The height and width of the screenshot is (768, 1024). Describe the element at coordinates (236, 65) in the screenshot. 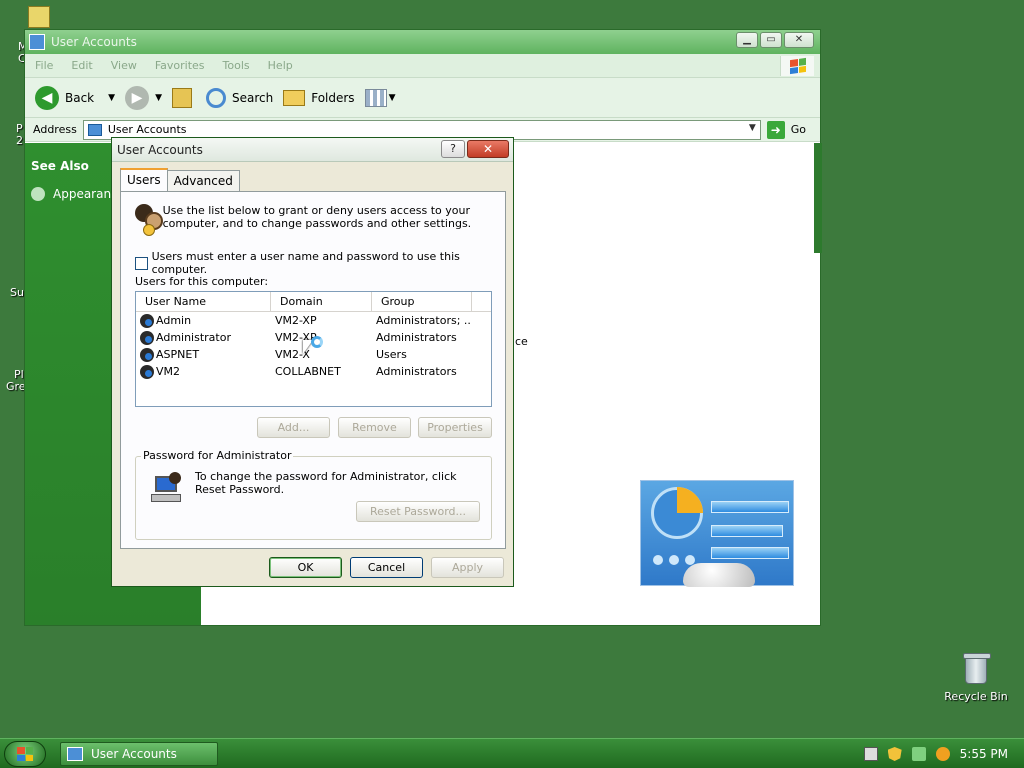

I see `menu-tools: Tools` at that location.